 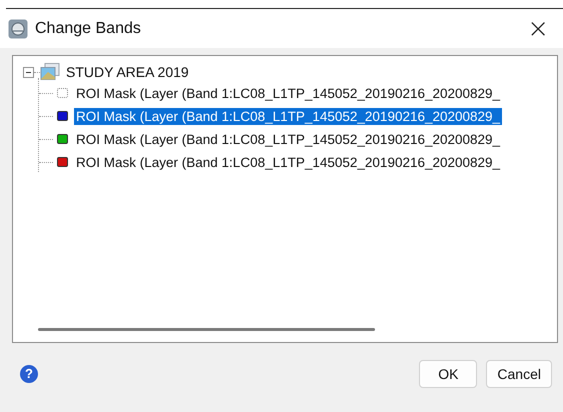 I want to click on layers-icon, so click(x=50, y=72).